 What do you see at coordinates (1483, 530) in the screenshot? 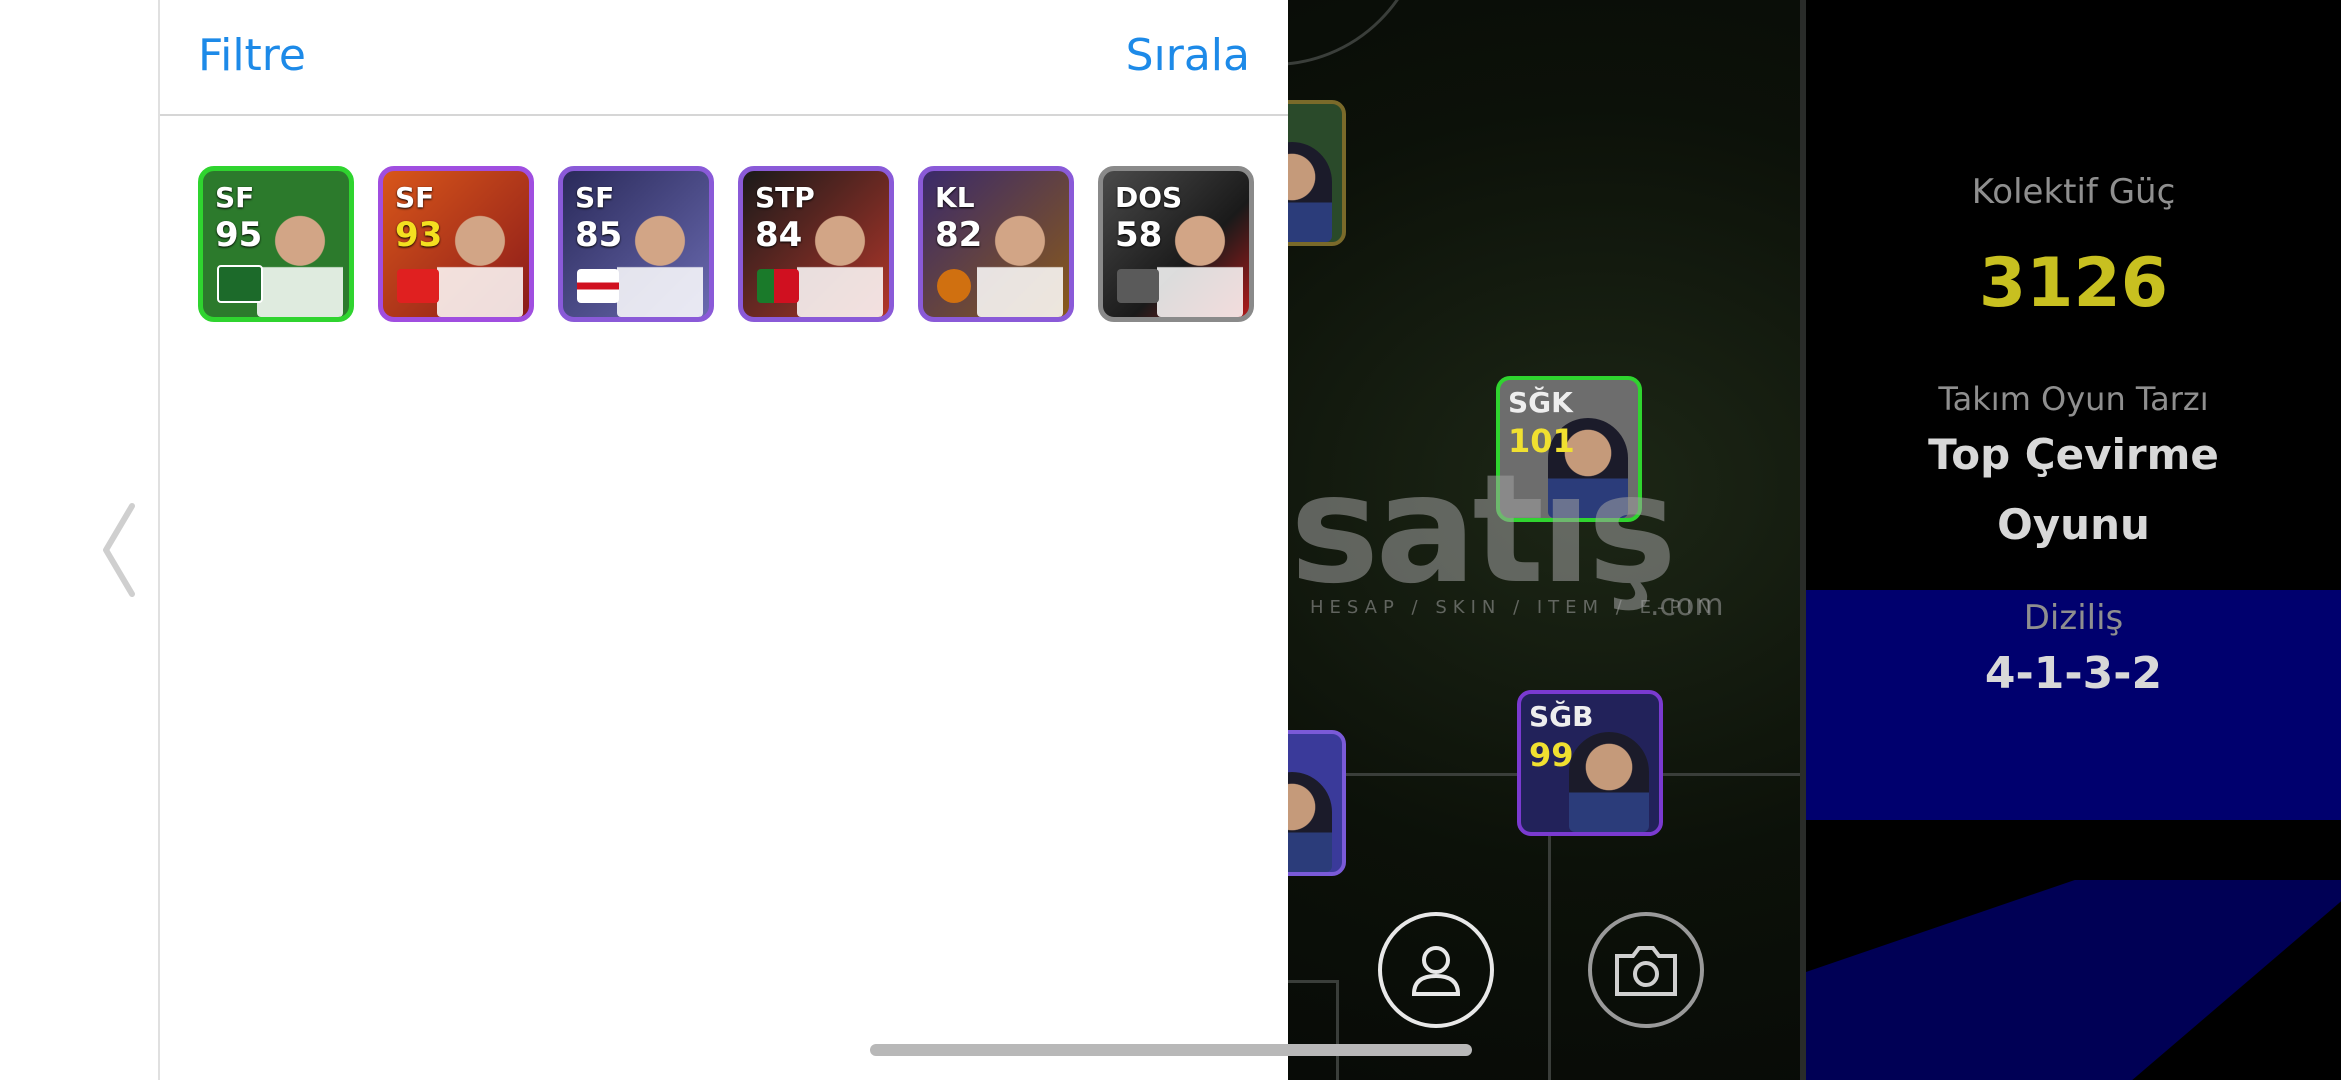
I see `watermark-logo: satış` at bounding box center [1483, 530].